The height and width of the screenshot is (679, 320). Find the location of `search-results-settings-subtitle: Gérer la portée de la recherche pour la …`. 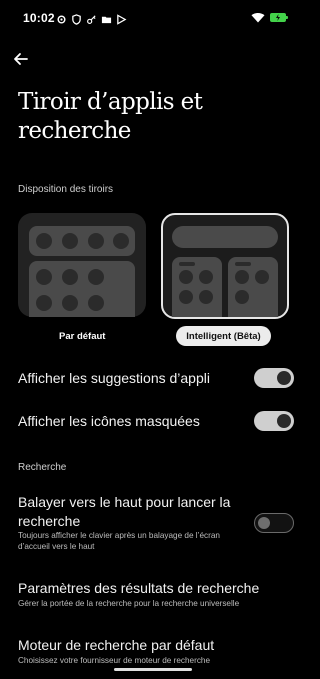

search-results-settings-subtitle: Gérer la portée de la recherche pour la … is located at coordinates (129, 603).